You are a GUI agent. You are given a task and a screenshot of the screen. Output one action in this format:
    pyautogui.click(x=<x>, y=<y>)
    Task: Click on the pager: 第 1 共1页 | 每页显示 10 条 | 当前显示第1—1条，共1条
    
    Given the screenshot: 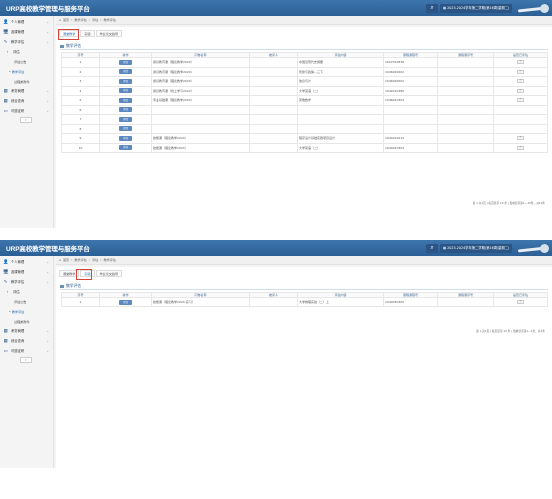 What is the action you would take?
    pyautogui.click(x=510, y=331)
    